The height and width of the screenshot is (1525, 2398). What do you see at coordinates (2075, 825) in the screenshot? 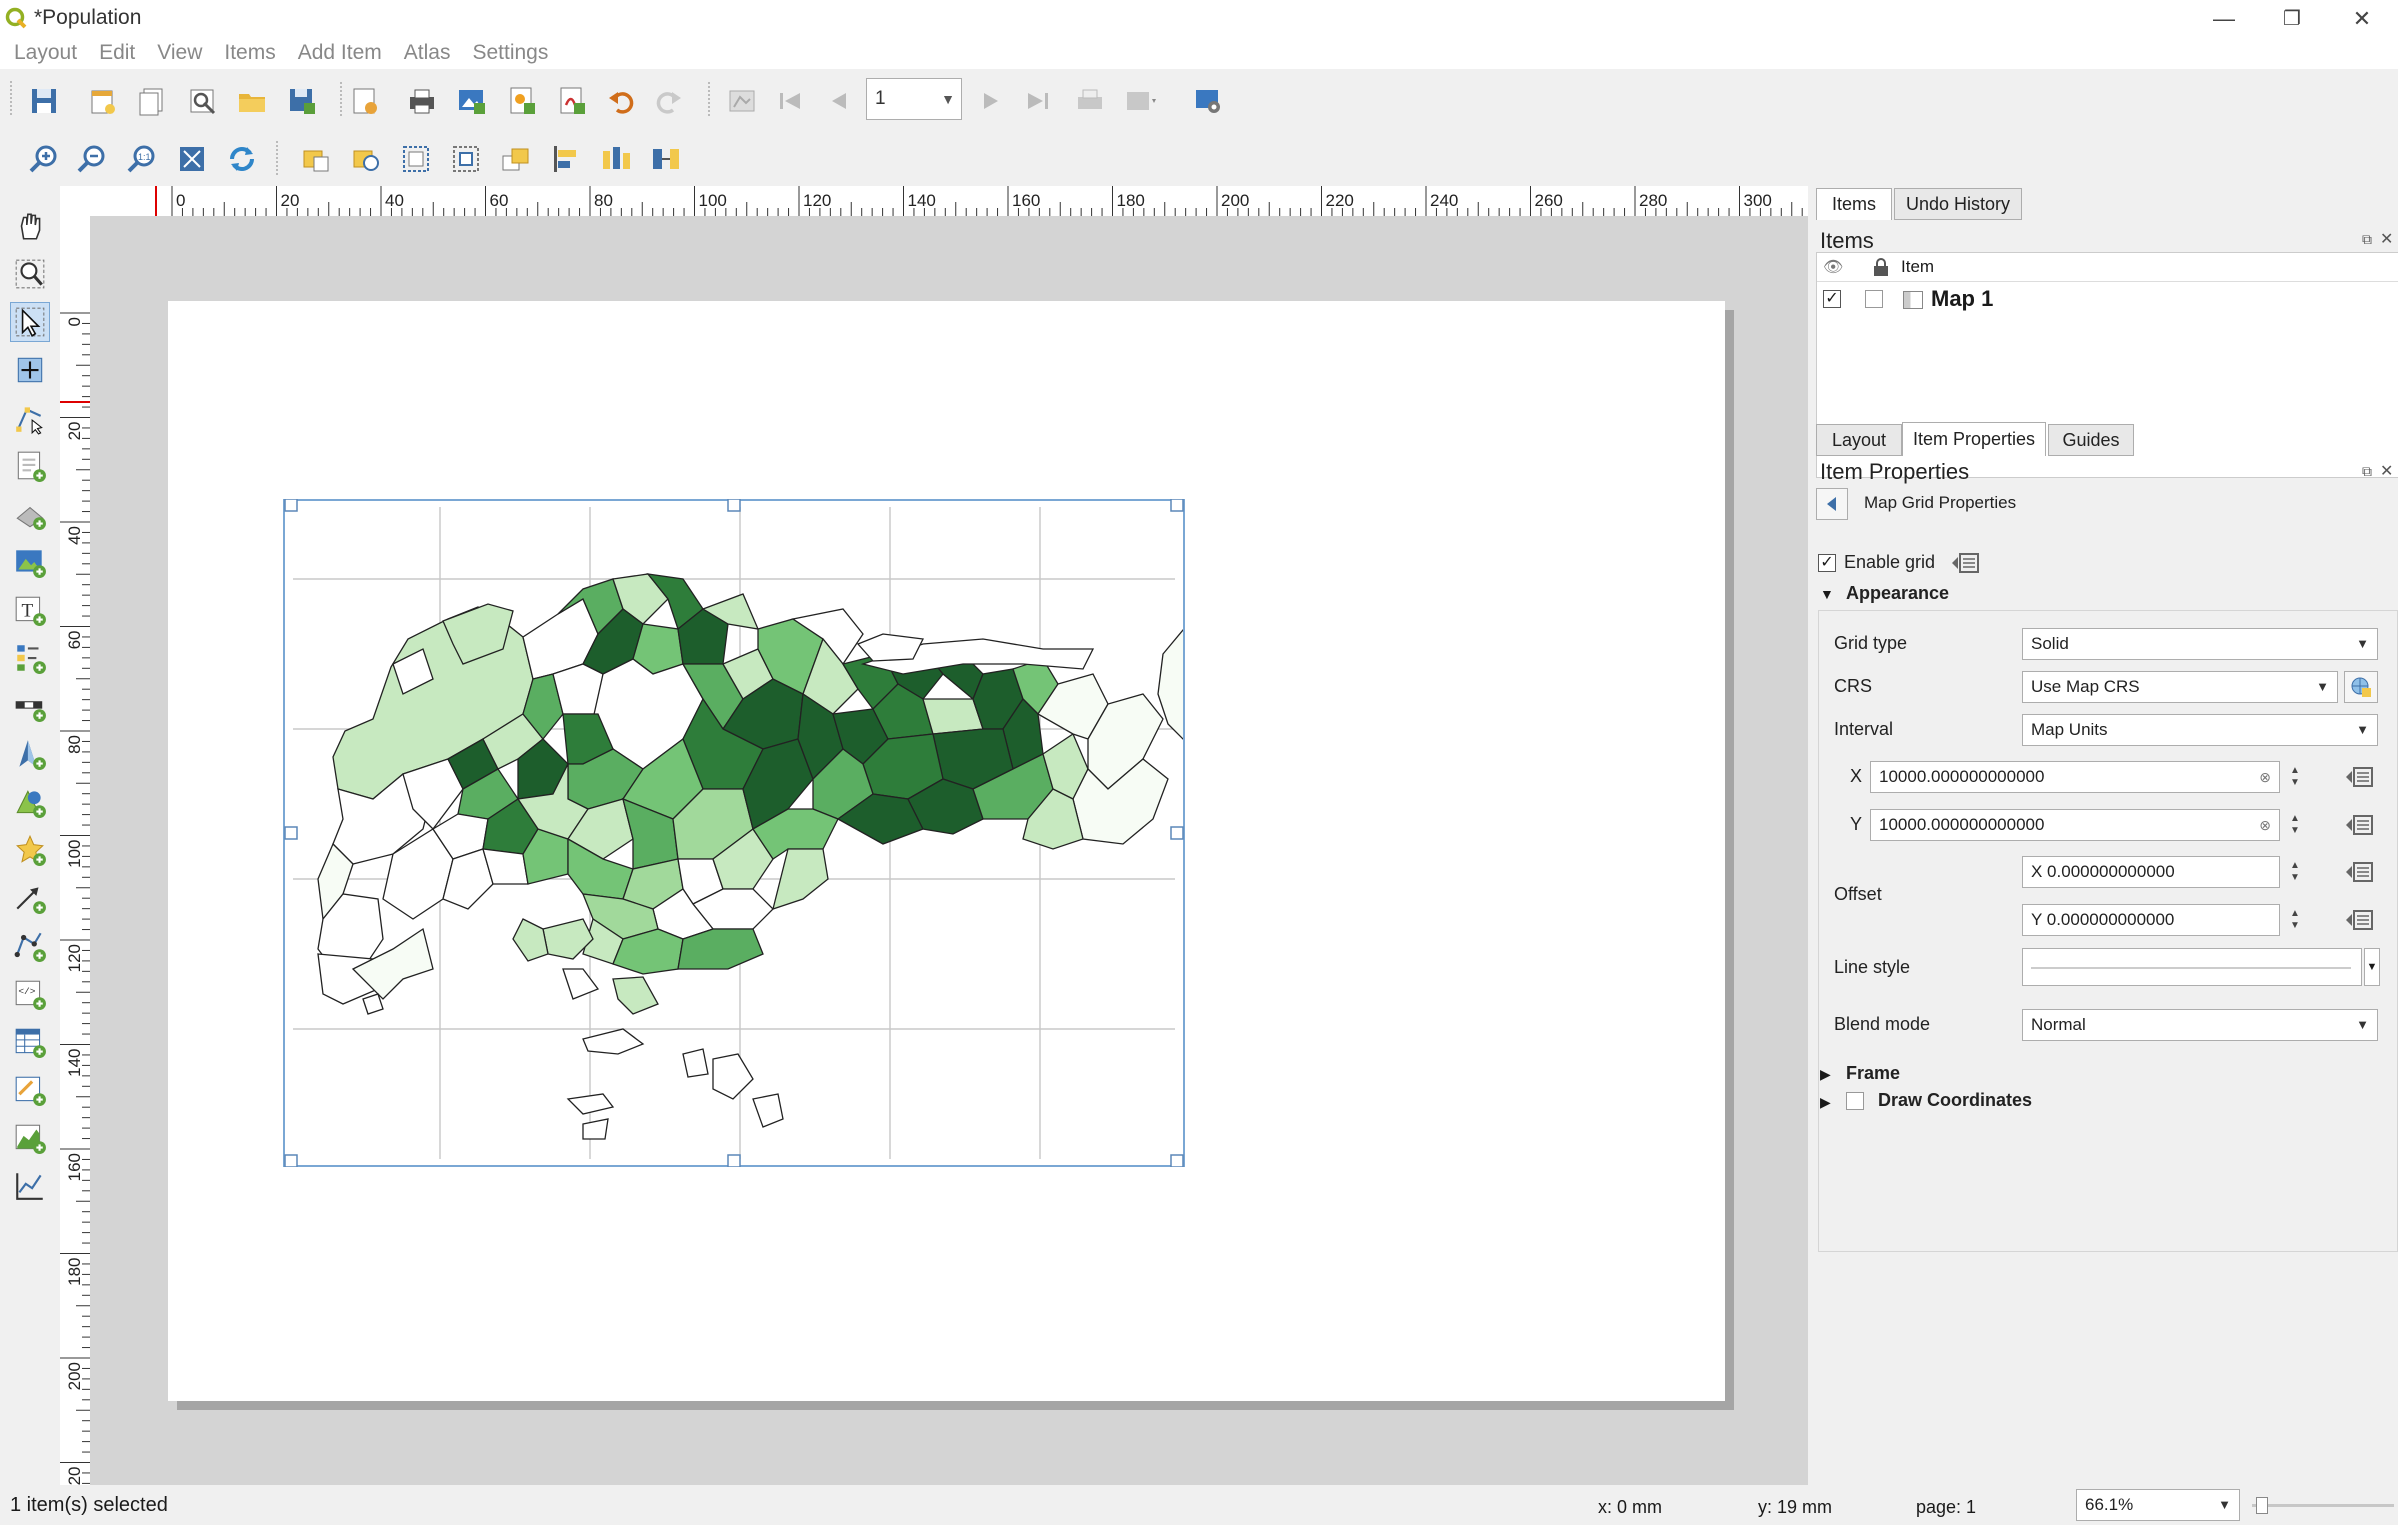
I see `interval-y-input: 10000.000000000000 ⊗` at bounding box center [2075, 825].